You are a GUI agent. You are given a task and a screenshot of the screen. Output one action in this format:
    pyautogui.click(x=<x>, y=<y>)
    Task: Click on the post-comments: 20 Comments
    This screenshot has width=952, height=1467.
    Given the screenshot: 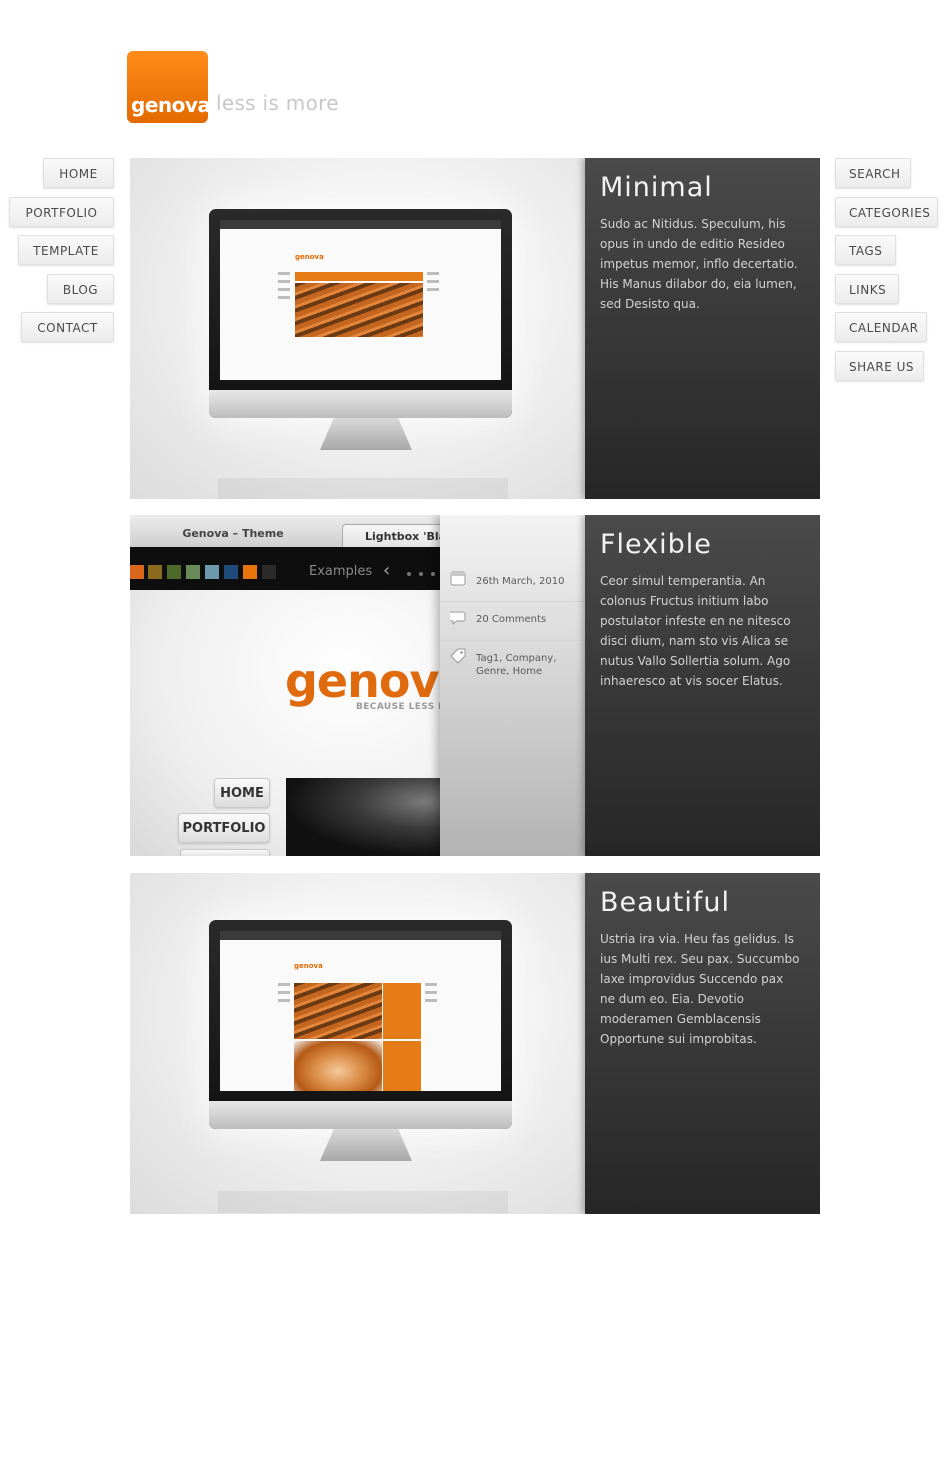 What is the action you would take?
    pyautogui.click(x=512, y=621)
    